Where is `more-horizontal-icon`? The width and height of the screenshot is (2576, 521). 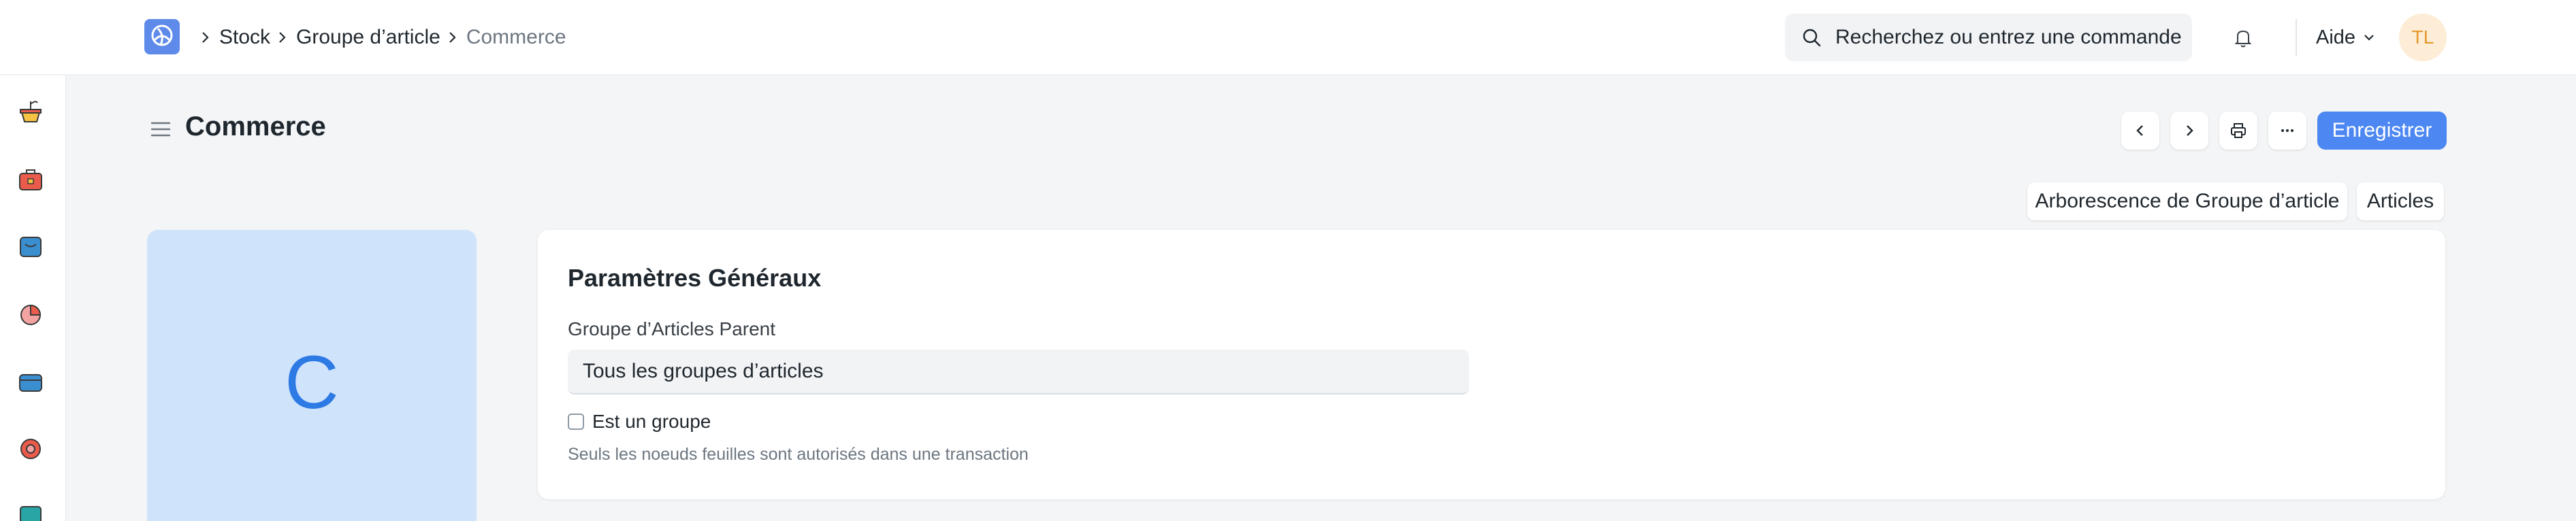
more-horizontal-icon is located at coordinates (2287, 130).